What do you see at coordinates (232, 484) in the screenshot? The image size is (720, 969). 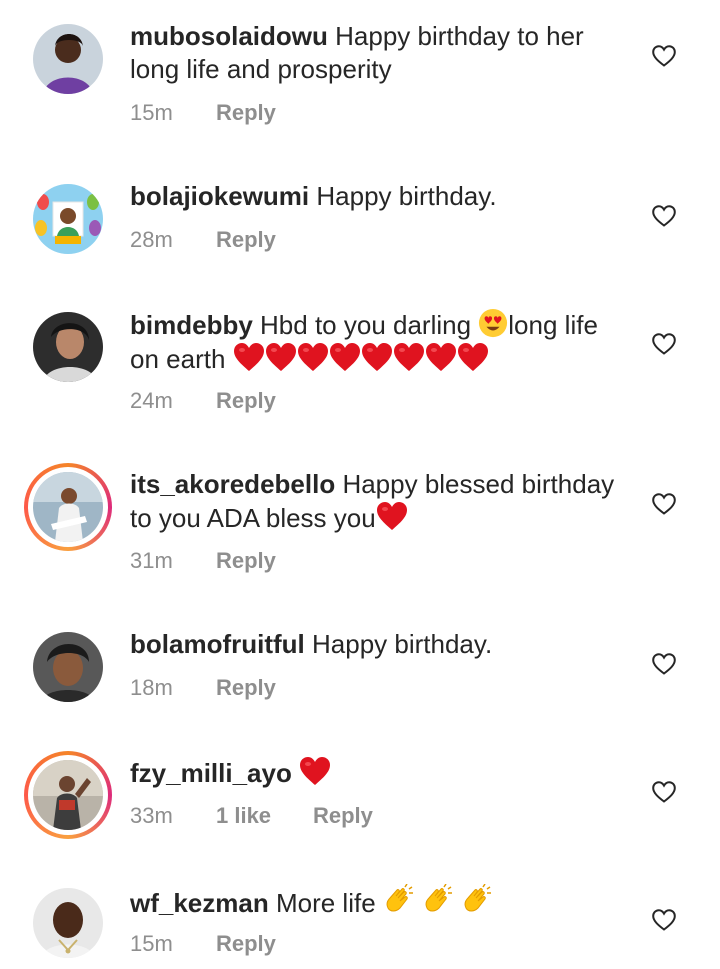 I see `comment-username: its_akoredebello` at bounding box center [232, 484].